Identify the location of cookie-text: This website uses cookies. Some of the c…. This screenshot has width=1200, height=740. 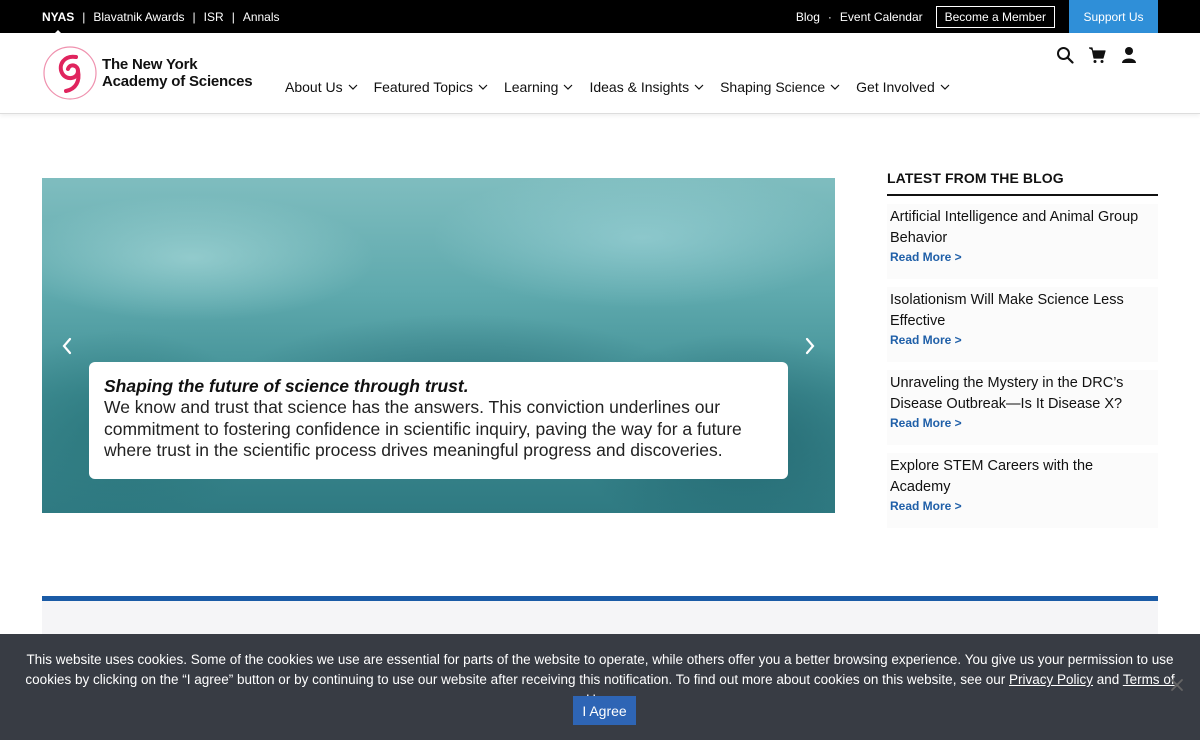
(599, 669).